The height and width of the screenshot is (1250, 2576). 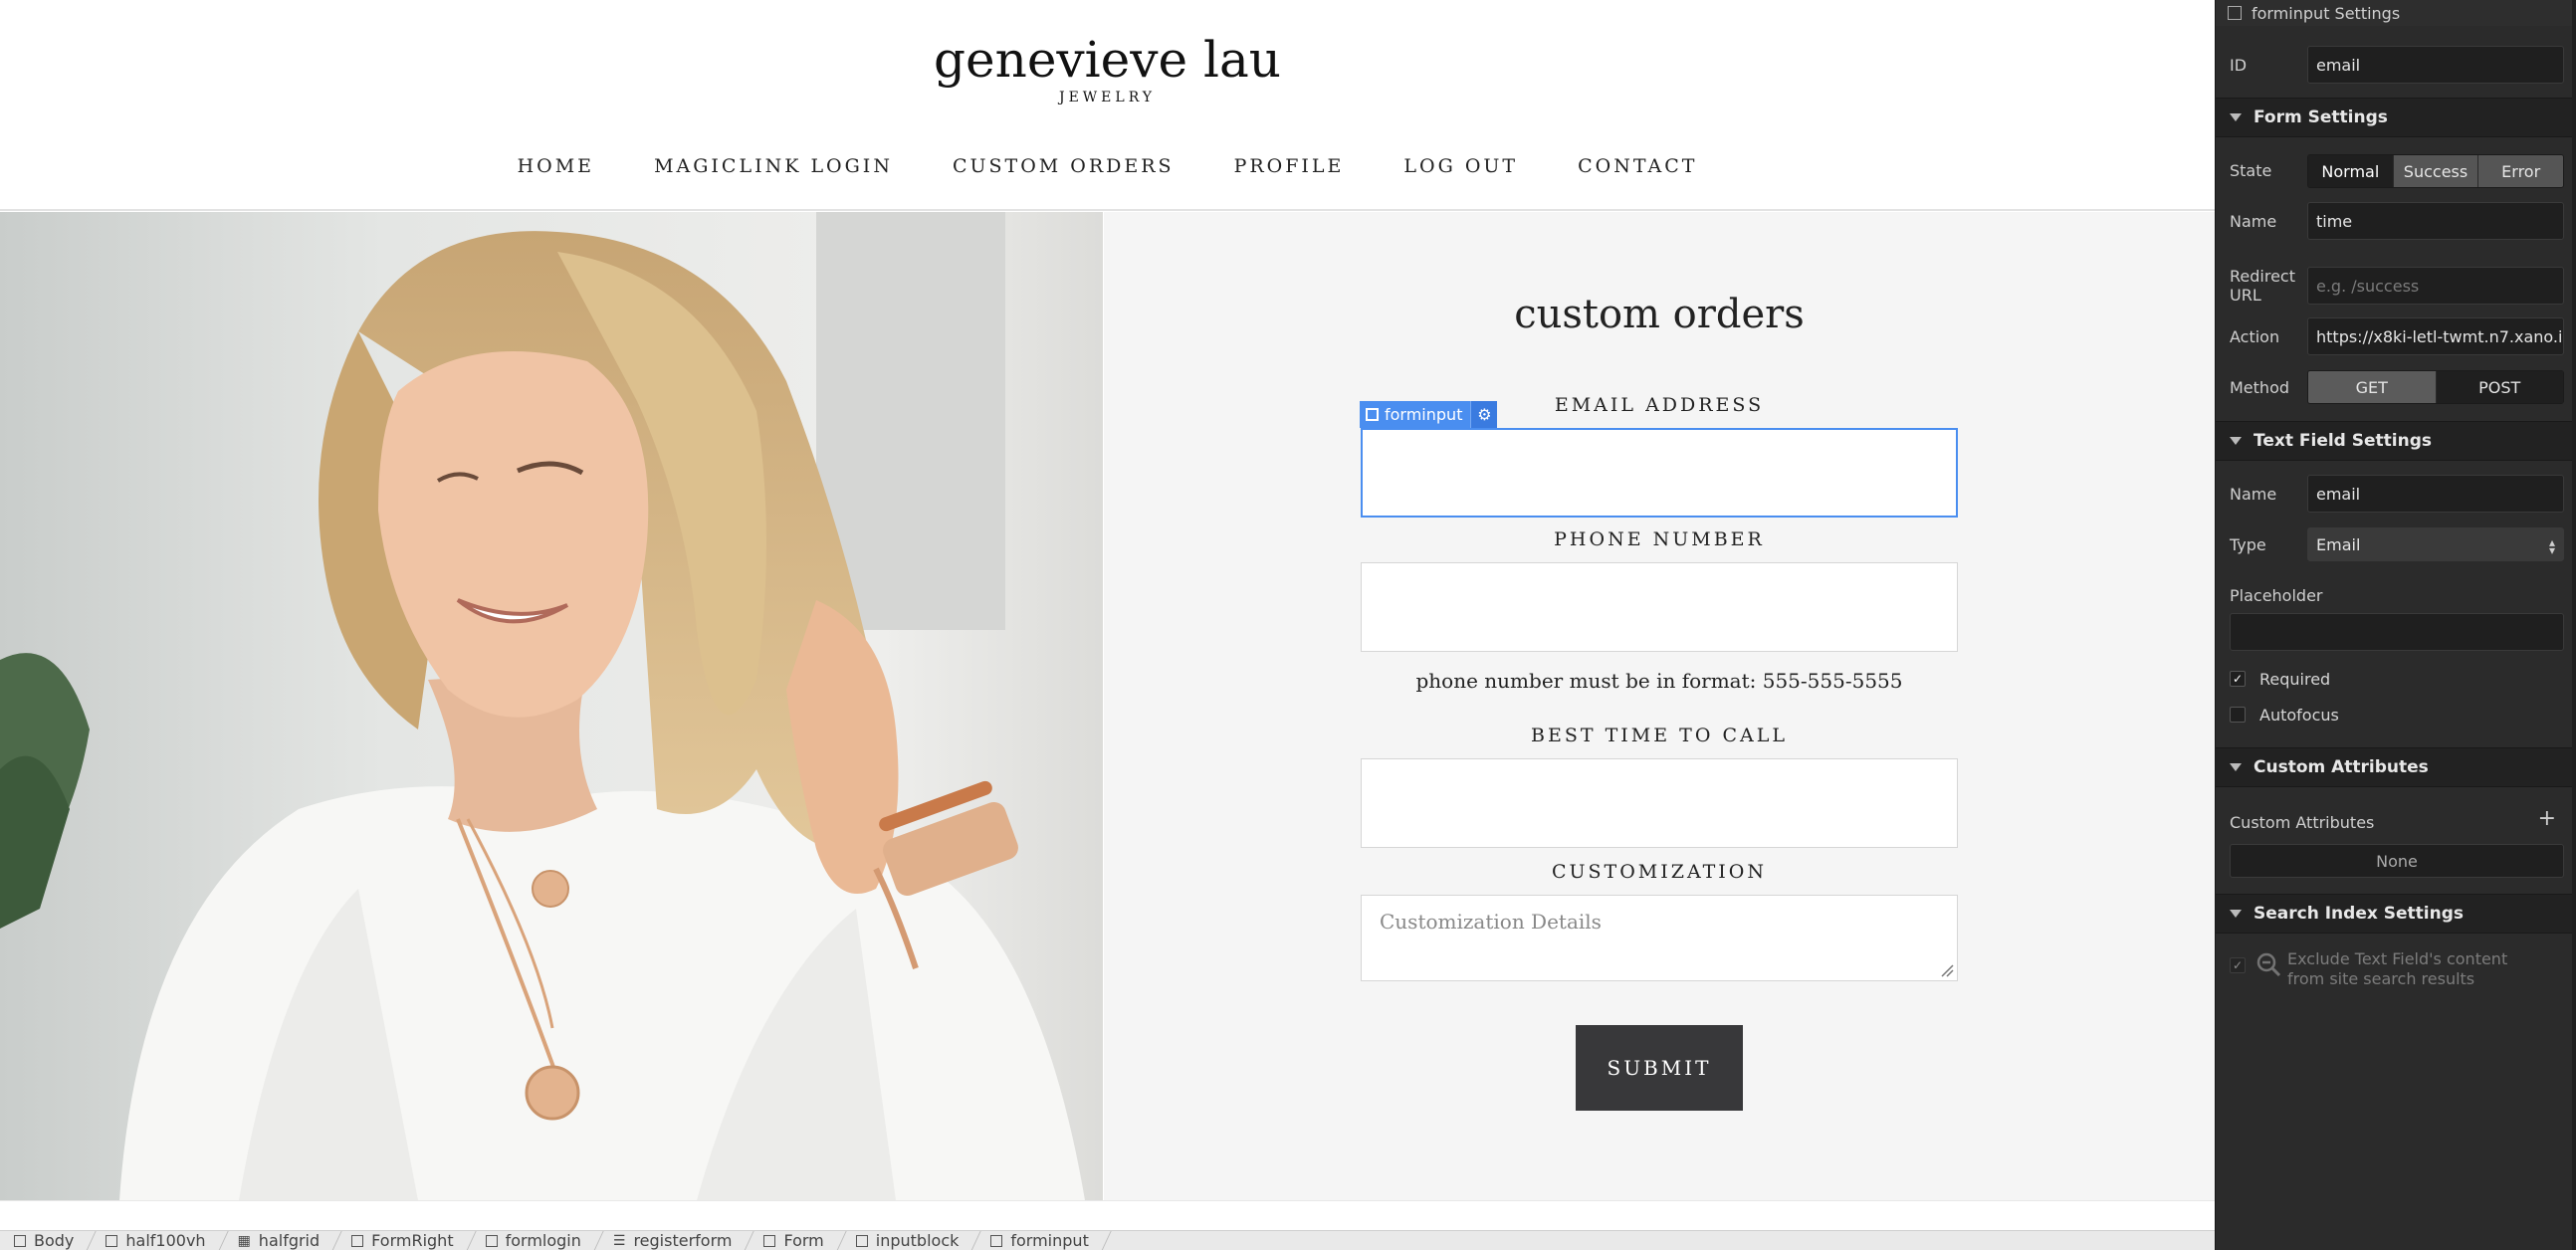 I want to click on autofocus-checkbox, so click(x=2238, y=715).